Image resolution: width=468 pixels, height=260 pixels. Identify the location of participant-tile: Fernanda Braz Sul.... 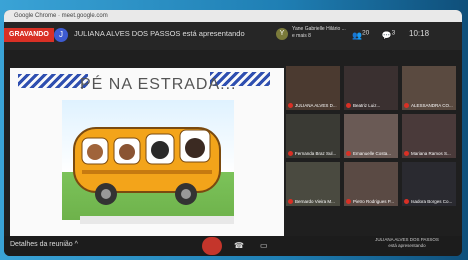
(313, 136).